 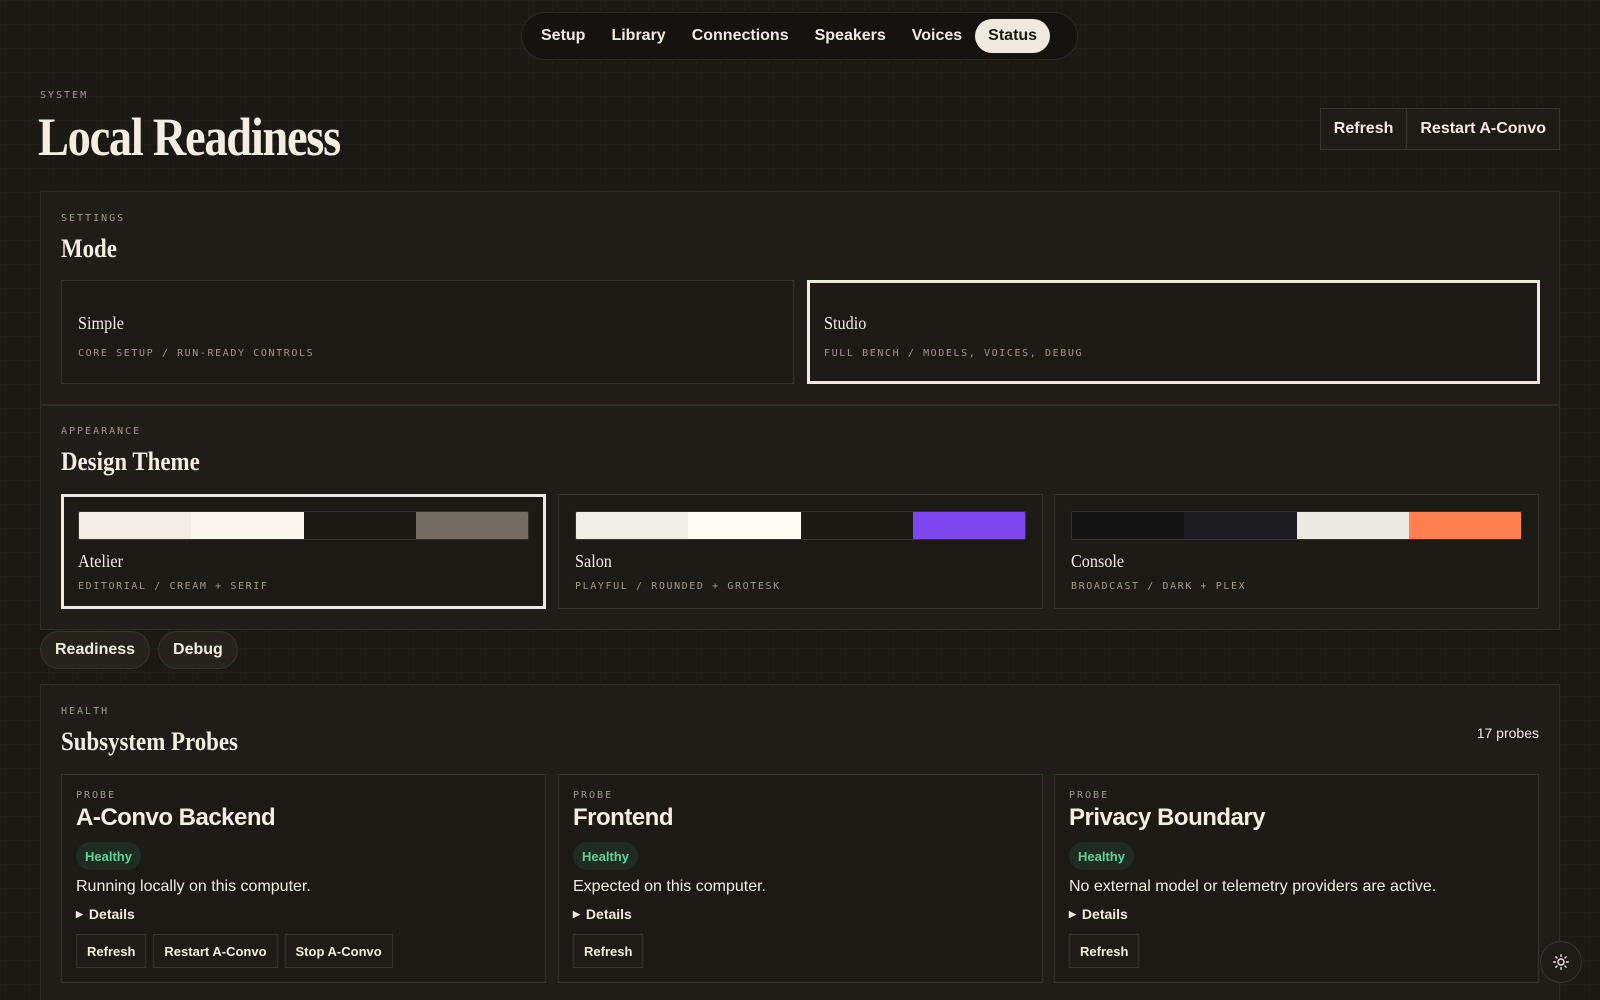 I want to click on probe-title: Frontend, so click(x=623, y=817).